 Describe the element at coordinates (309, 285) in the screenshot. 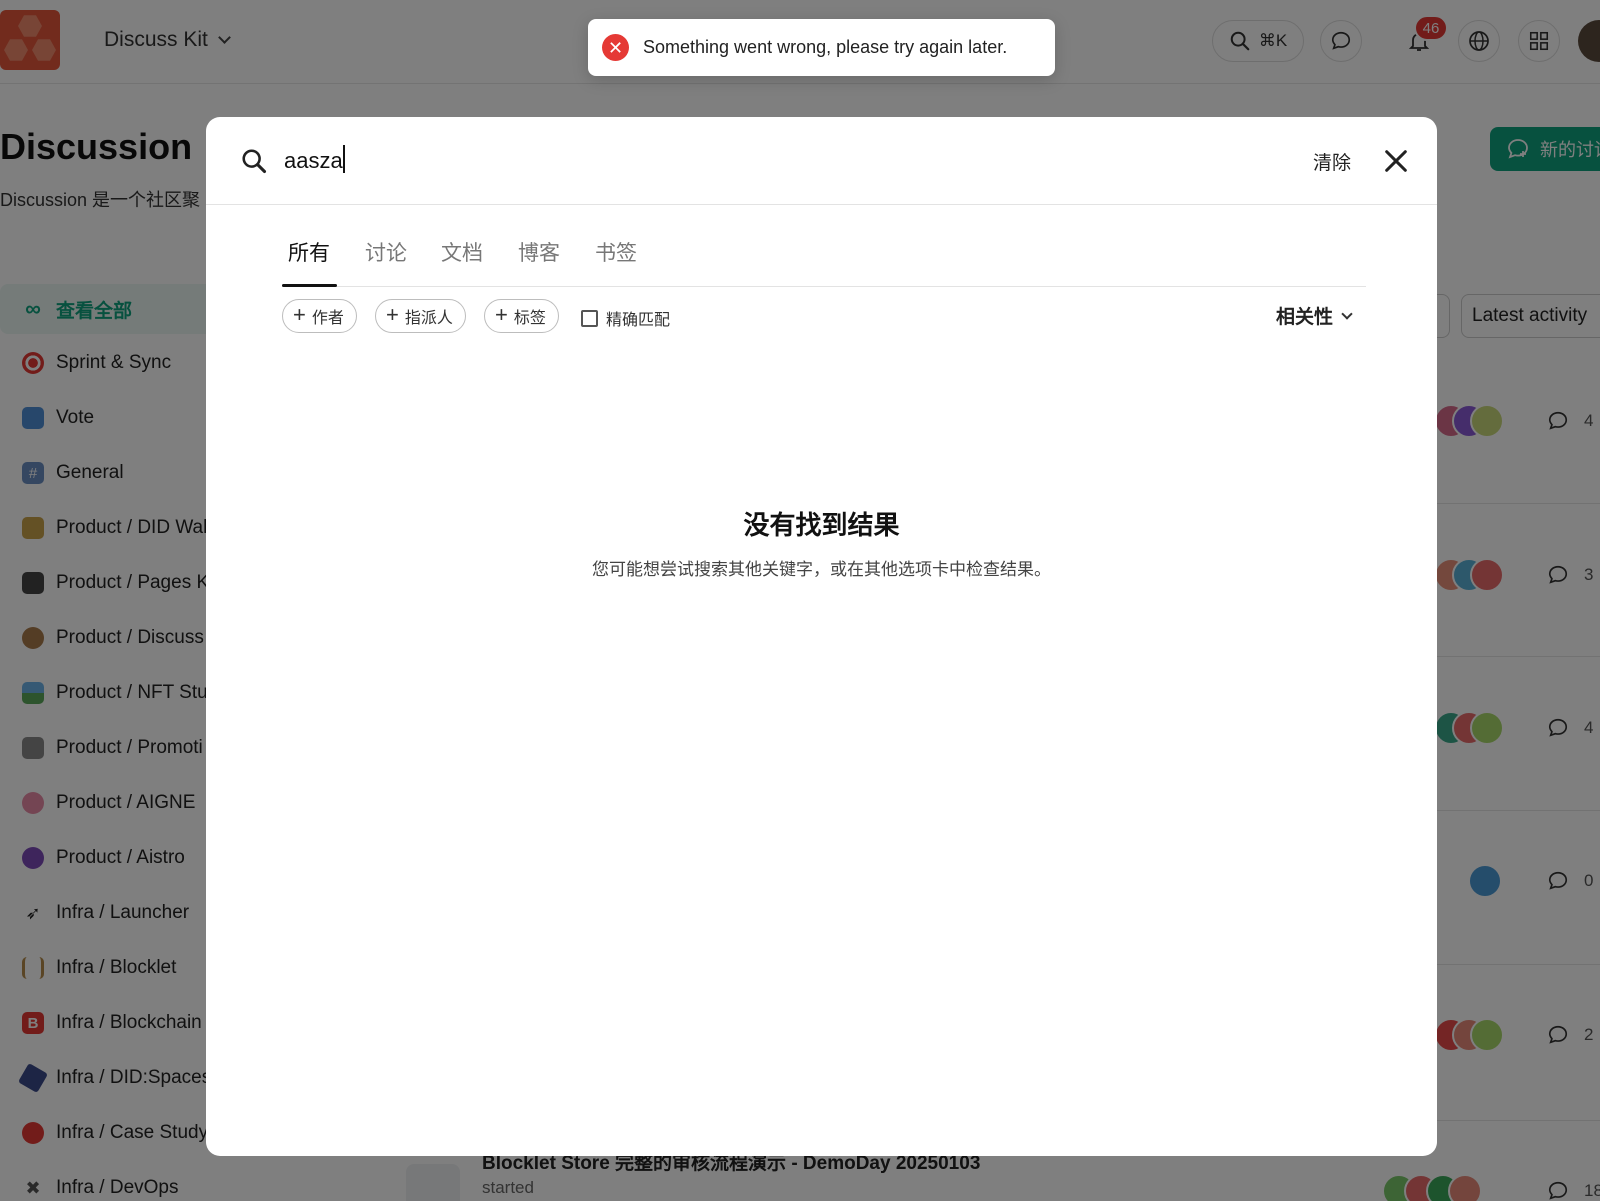

I see `active-tab-indicator` at that location.